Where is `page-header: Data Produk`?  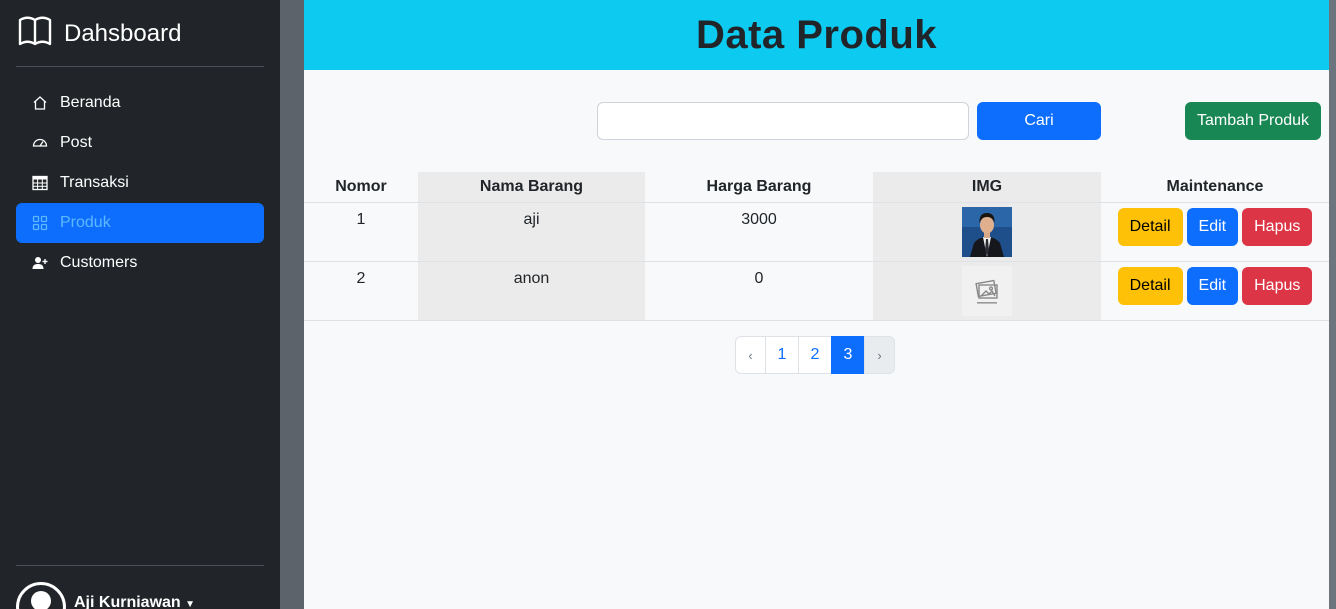 page-header: Data Produk is located at coordinates (816, 35).